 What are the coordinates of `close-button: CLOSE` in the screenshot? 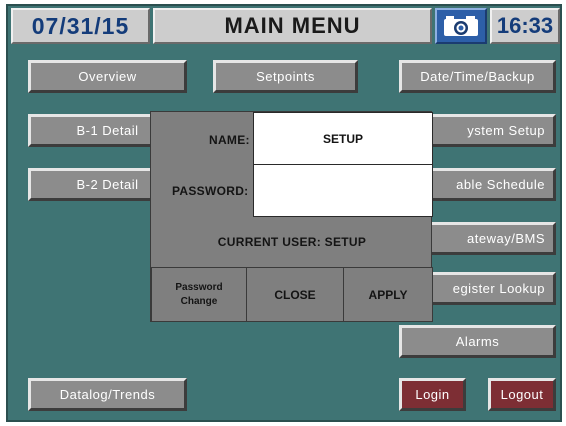 It's located at (295, 294).